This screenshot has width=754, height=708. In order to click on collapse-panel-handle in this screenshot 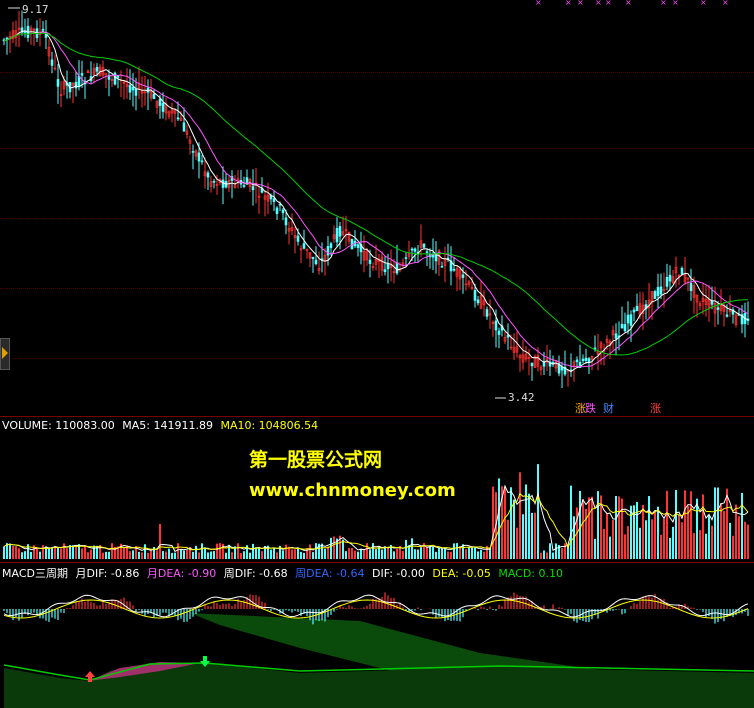, I will do `click(5, 354)`.